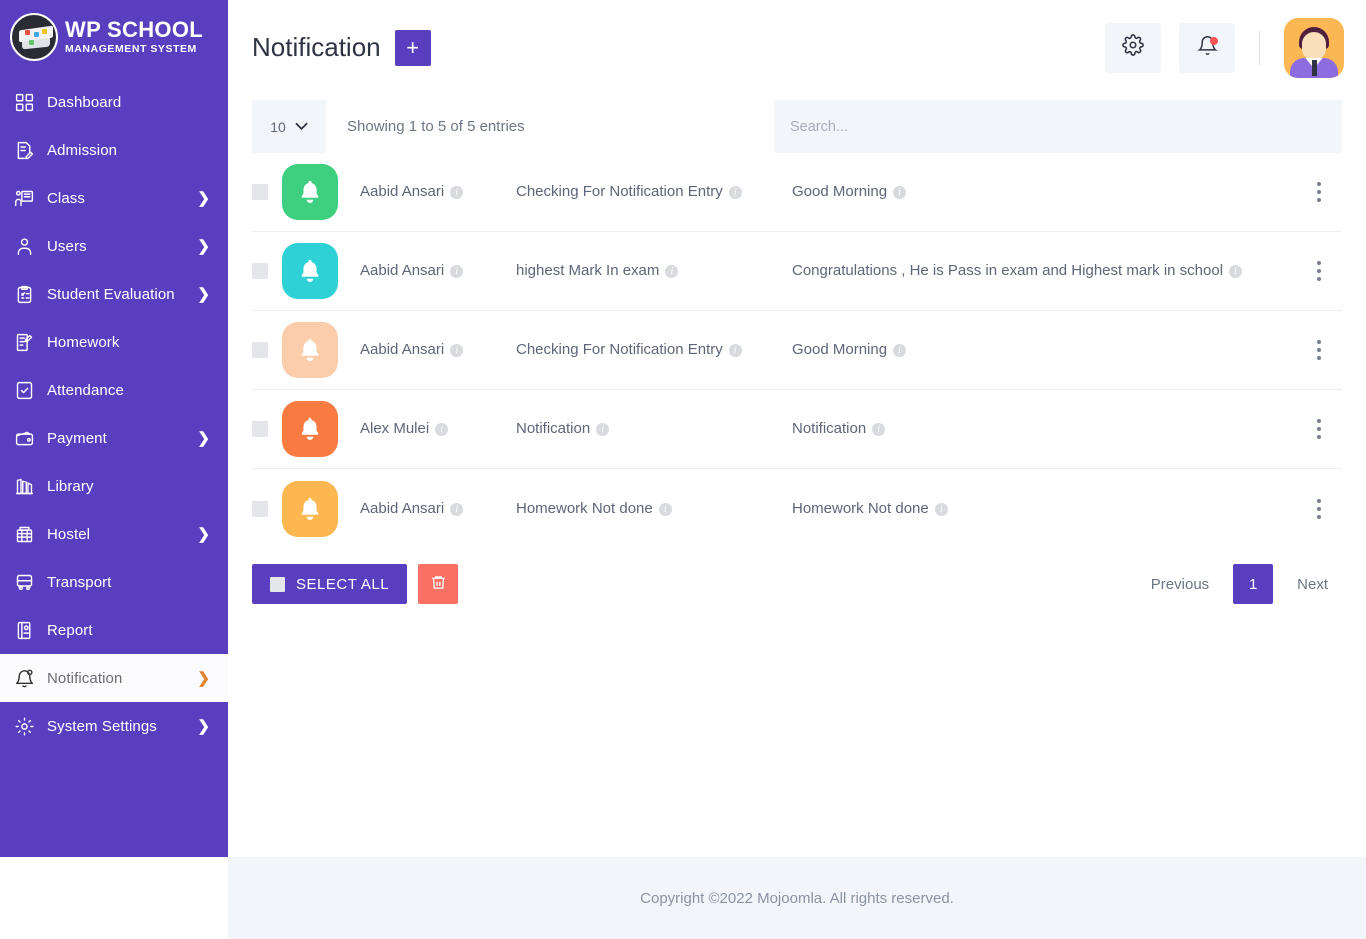 The image size is (1366, 939). What do you see at coordinates (28, 342) in the screenshot?
I see `book-pencil-icon` at bounding box center [28, 342].